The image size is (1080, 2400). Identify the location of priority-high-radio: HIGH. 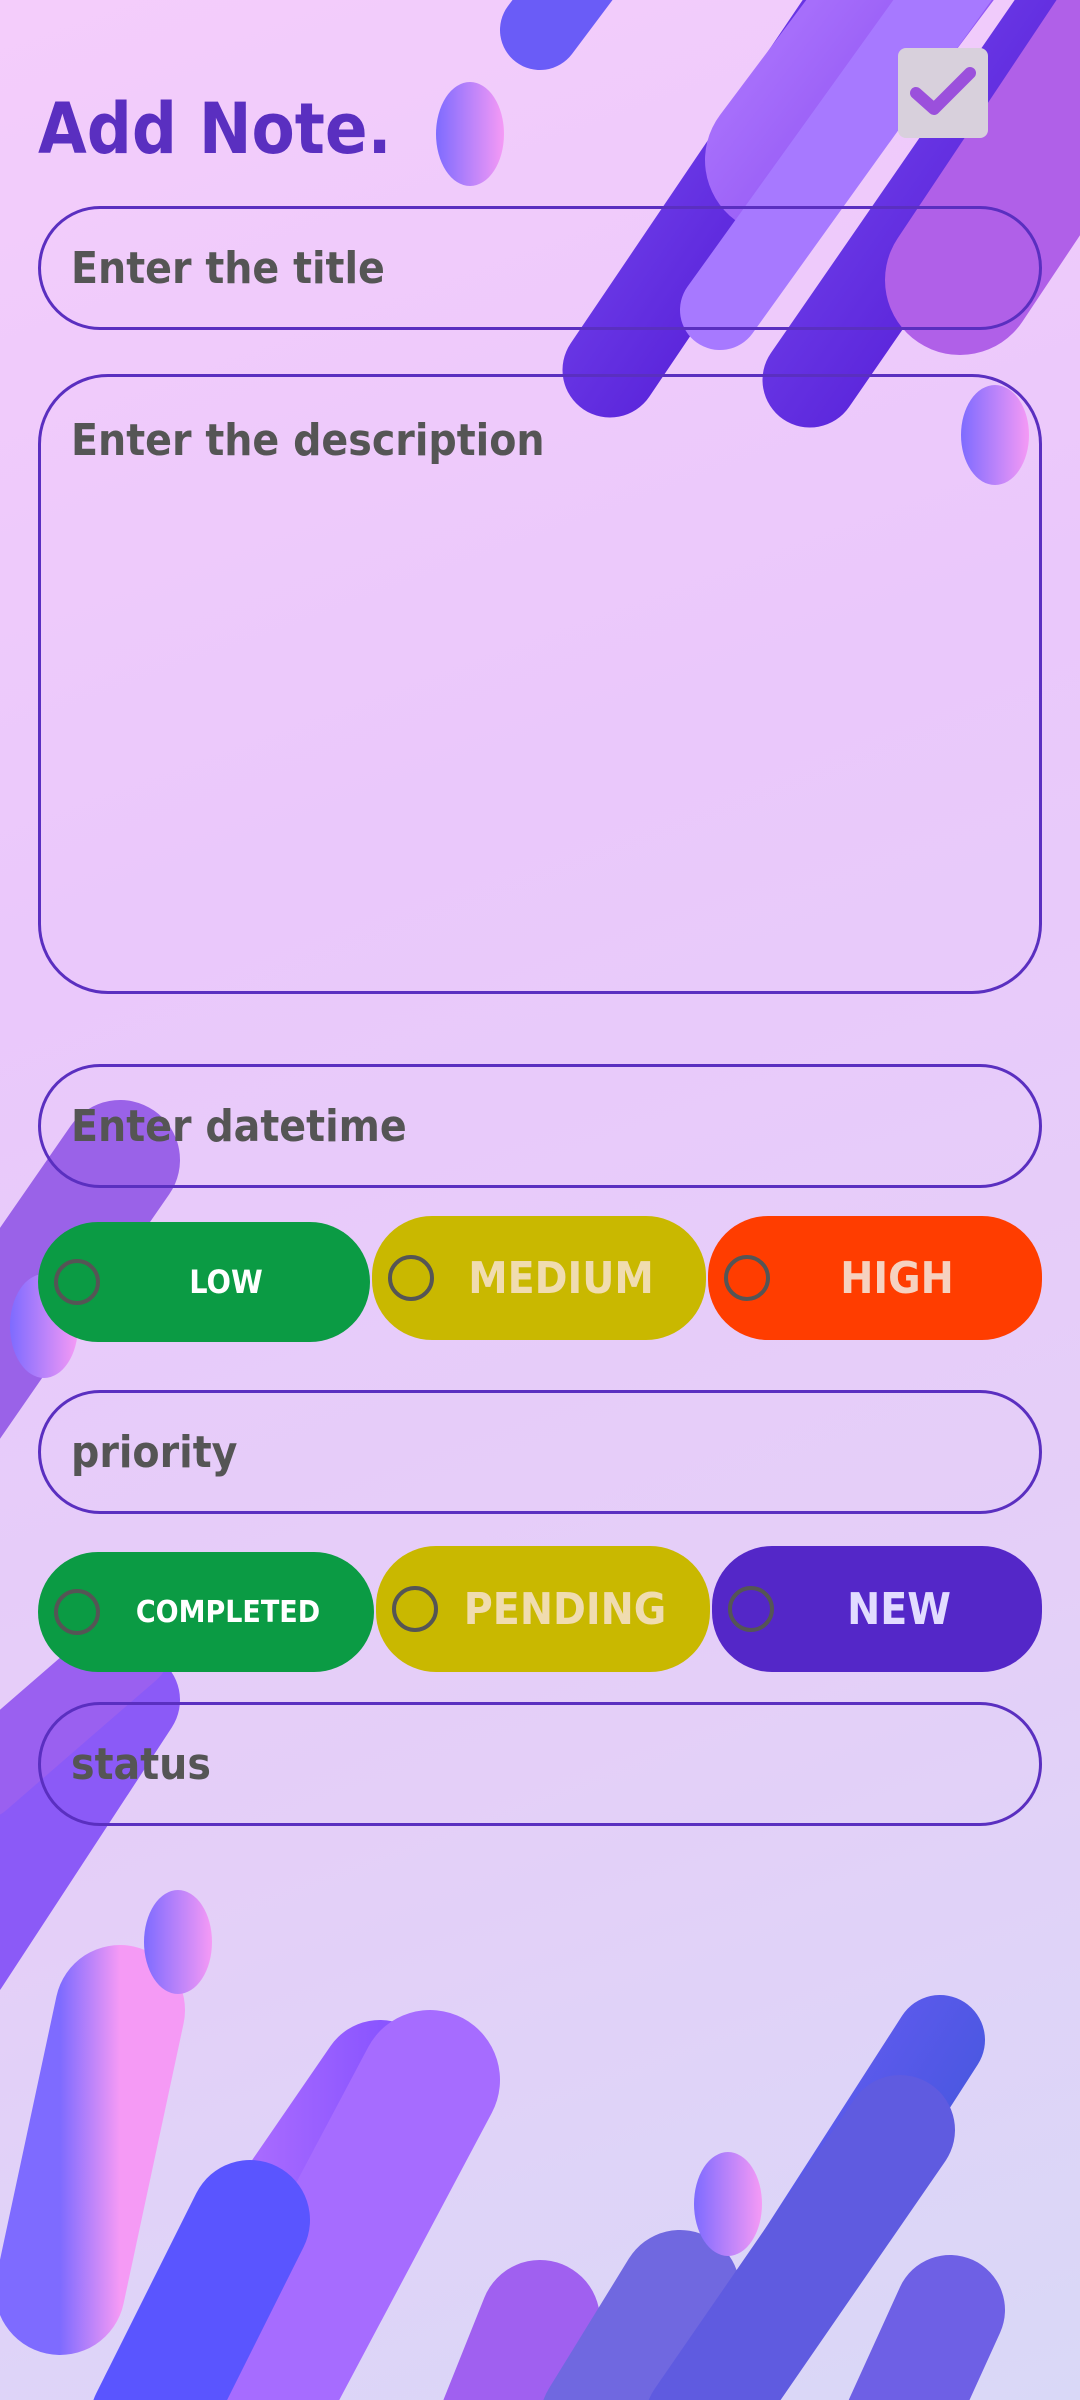
(875, 1278).